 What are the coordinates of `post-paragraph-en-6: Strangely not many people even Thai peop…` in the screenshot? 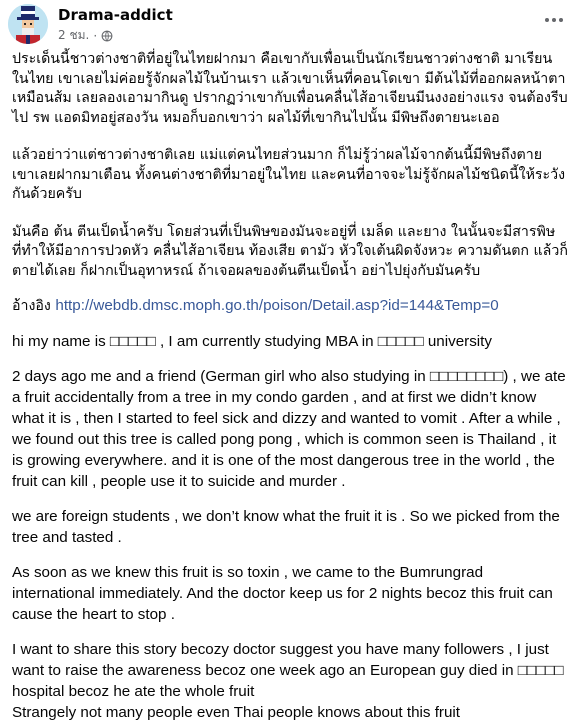 It's located at (236, 712).